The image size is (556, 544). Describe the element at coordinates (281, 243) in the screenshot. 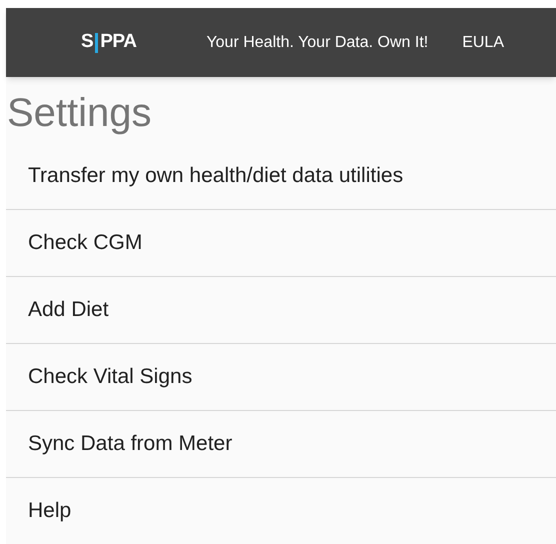

I see `settings-item: Check CGM` at that location.